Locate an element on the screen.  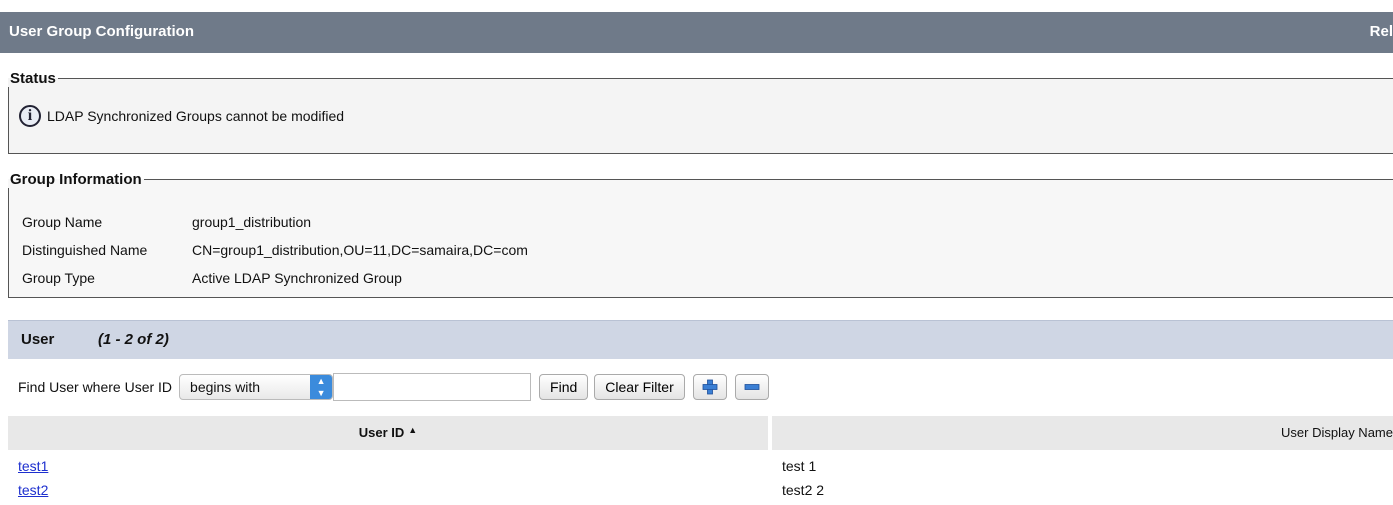
column-header-user-id: User ID ▲ is located at coordinates (388, 433).